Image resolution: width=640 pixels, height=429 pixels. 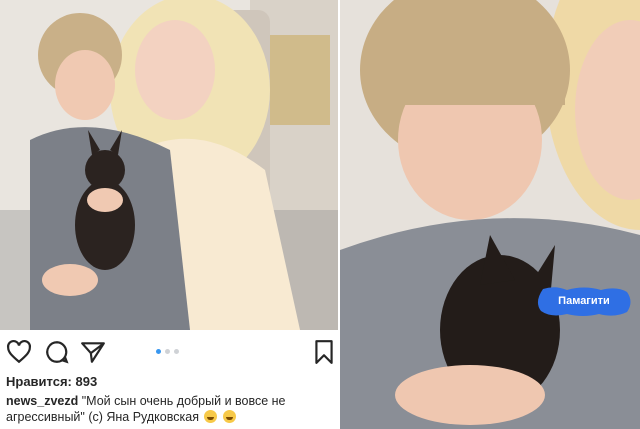 What do you see at coordinates (211, 416) in the screenshot?
I see `grinning-face-emoji` at bounding box center [211, 416].